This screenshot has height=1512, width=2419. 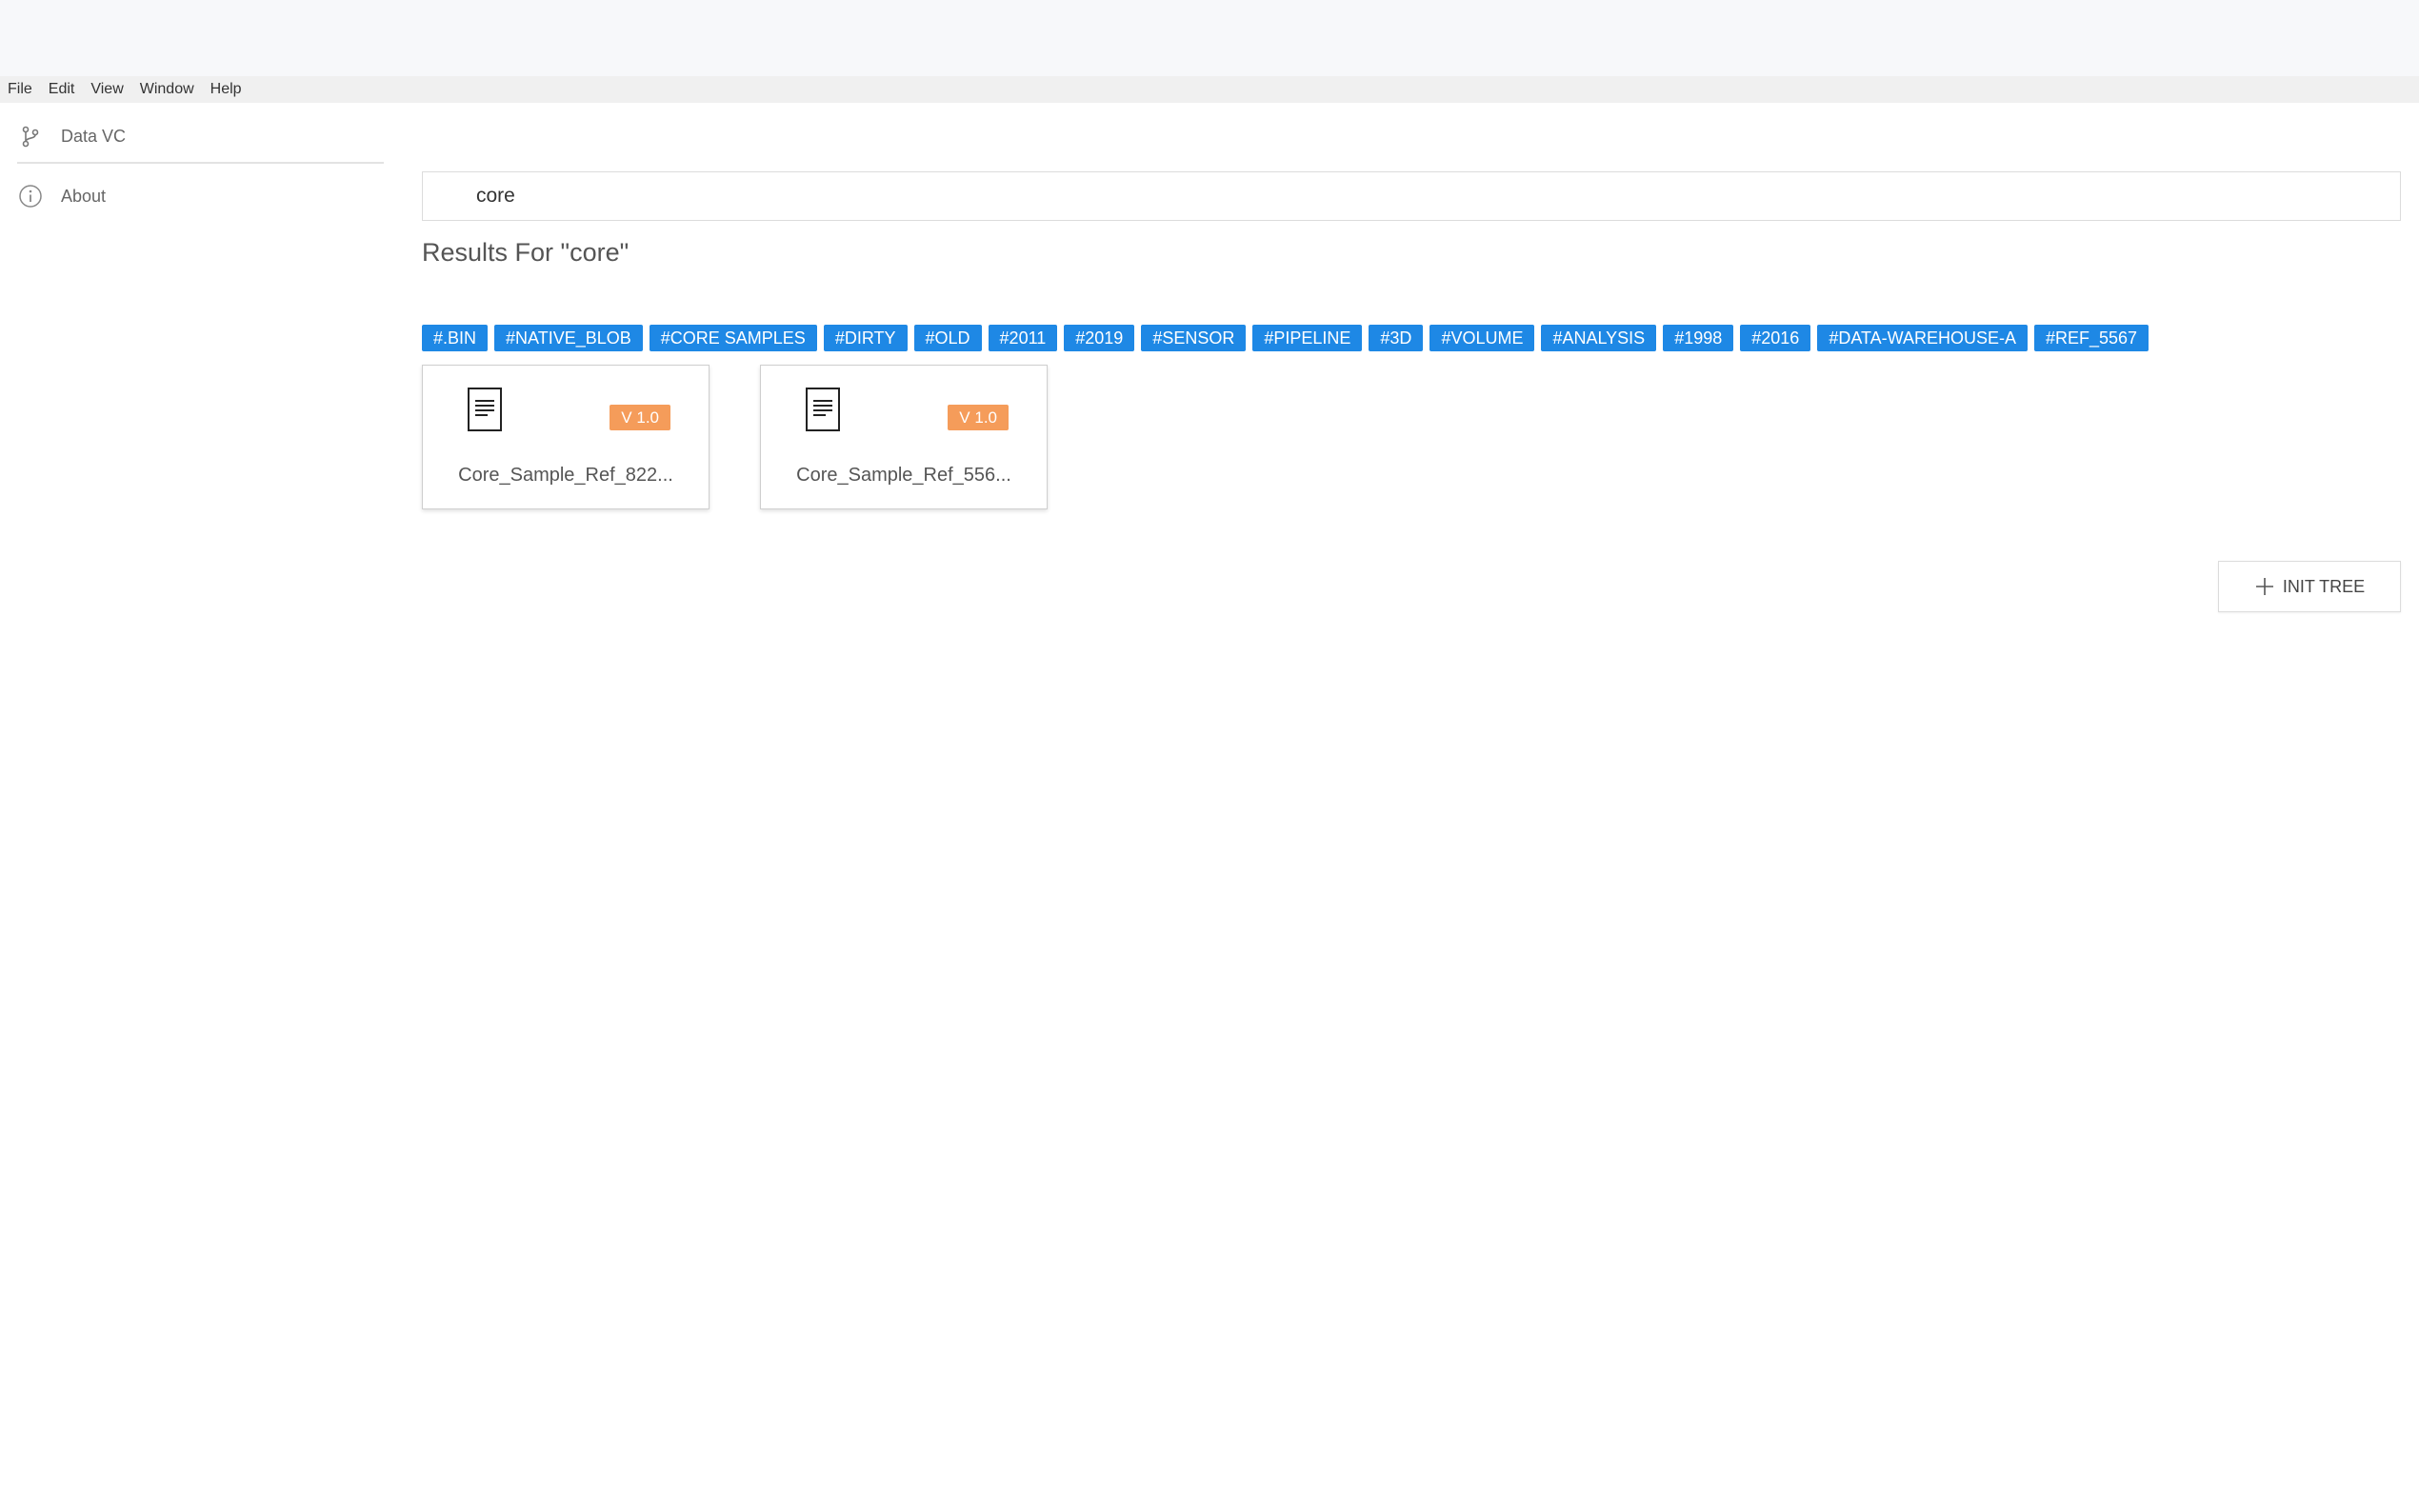 What do you see at coordinates (1698, 338) in the screenshot?
I see `tag-1998: #1998` at bounding box center [1698, 338].